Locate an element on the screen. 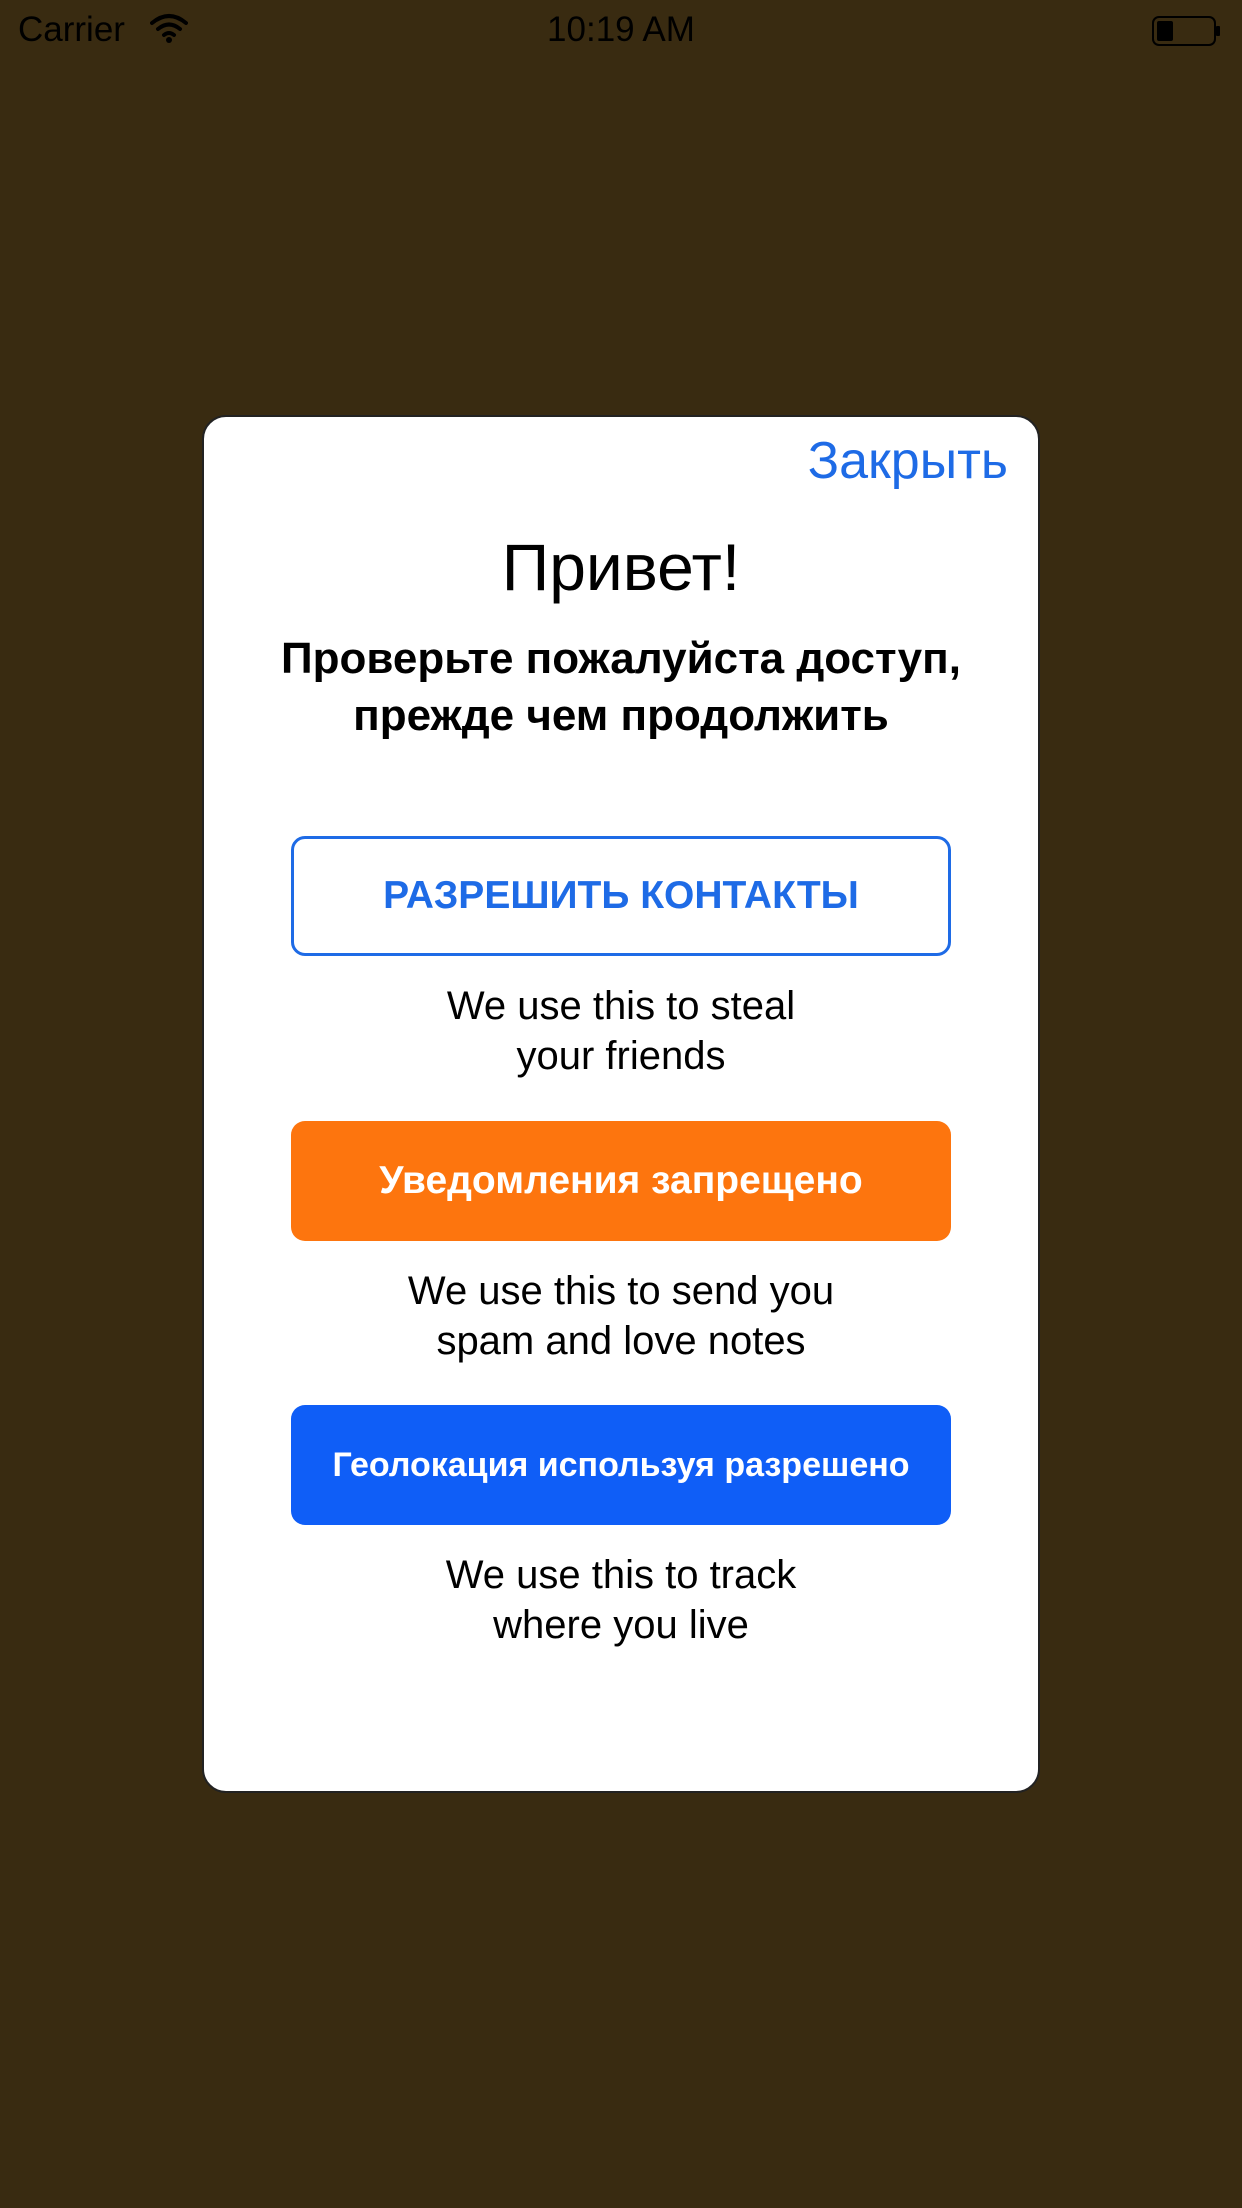 The width and height of the screenshot is (1242, 2208). notifications-button: Уведомления запрещено is located at coordinates (621, 1181).